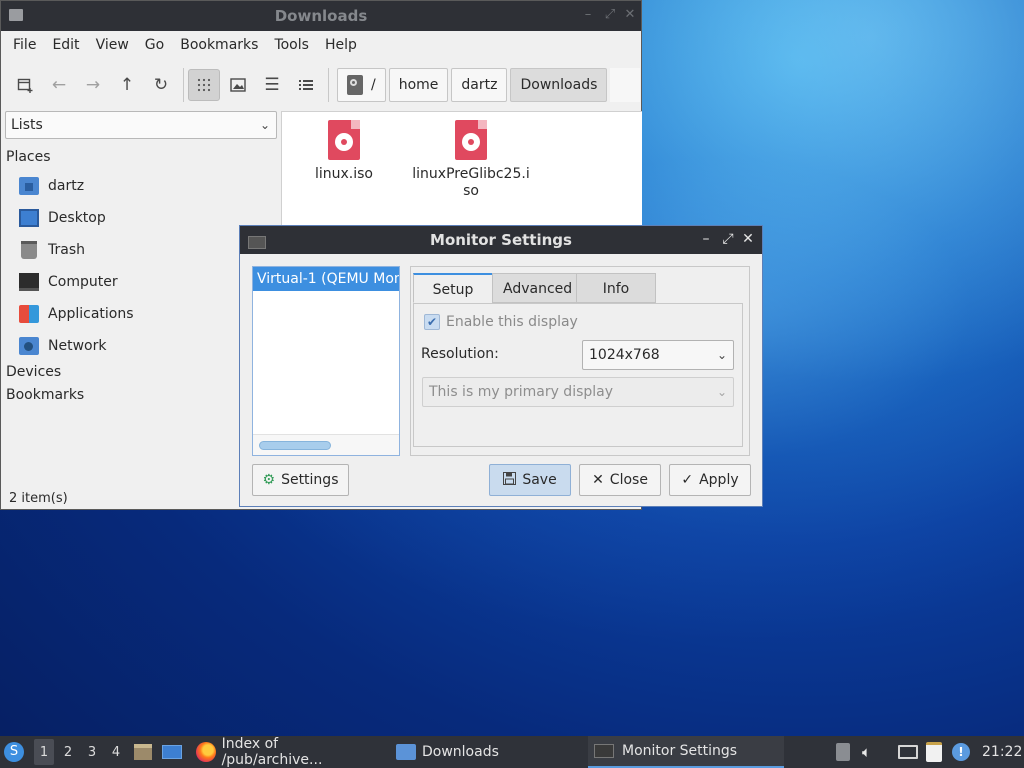 The height and width of the screenshot is (768, 1024). Describe the element at coordinates (65, 45) in the screenshot. I see `menu-edit: Edit` at that location.